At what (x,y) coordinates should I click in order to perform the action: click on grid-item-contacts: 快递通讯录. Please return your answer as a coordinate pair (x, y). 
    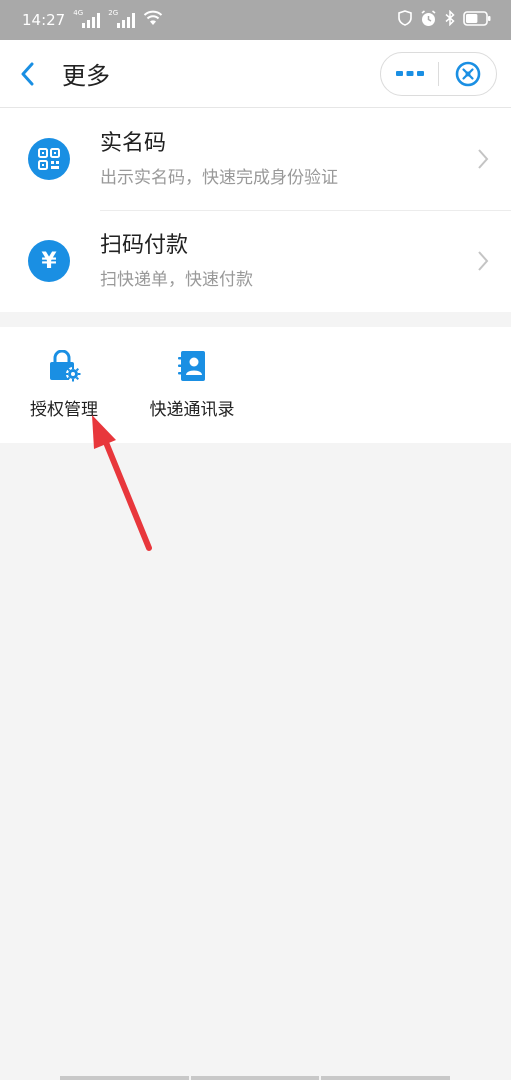
    Looking at the image, I should click on (192, 385).